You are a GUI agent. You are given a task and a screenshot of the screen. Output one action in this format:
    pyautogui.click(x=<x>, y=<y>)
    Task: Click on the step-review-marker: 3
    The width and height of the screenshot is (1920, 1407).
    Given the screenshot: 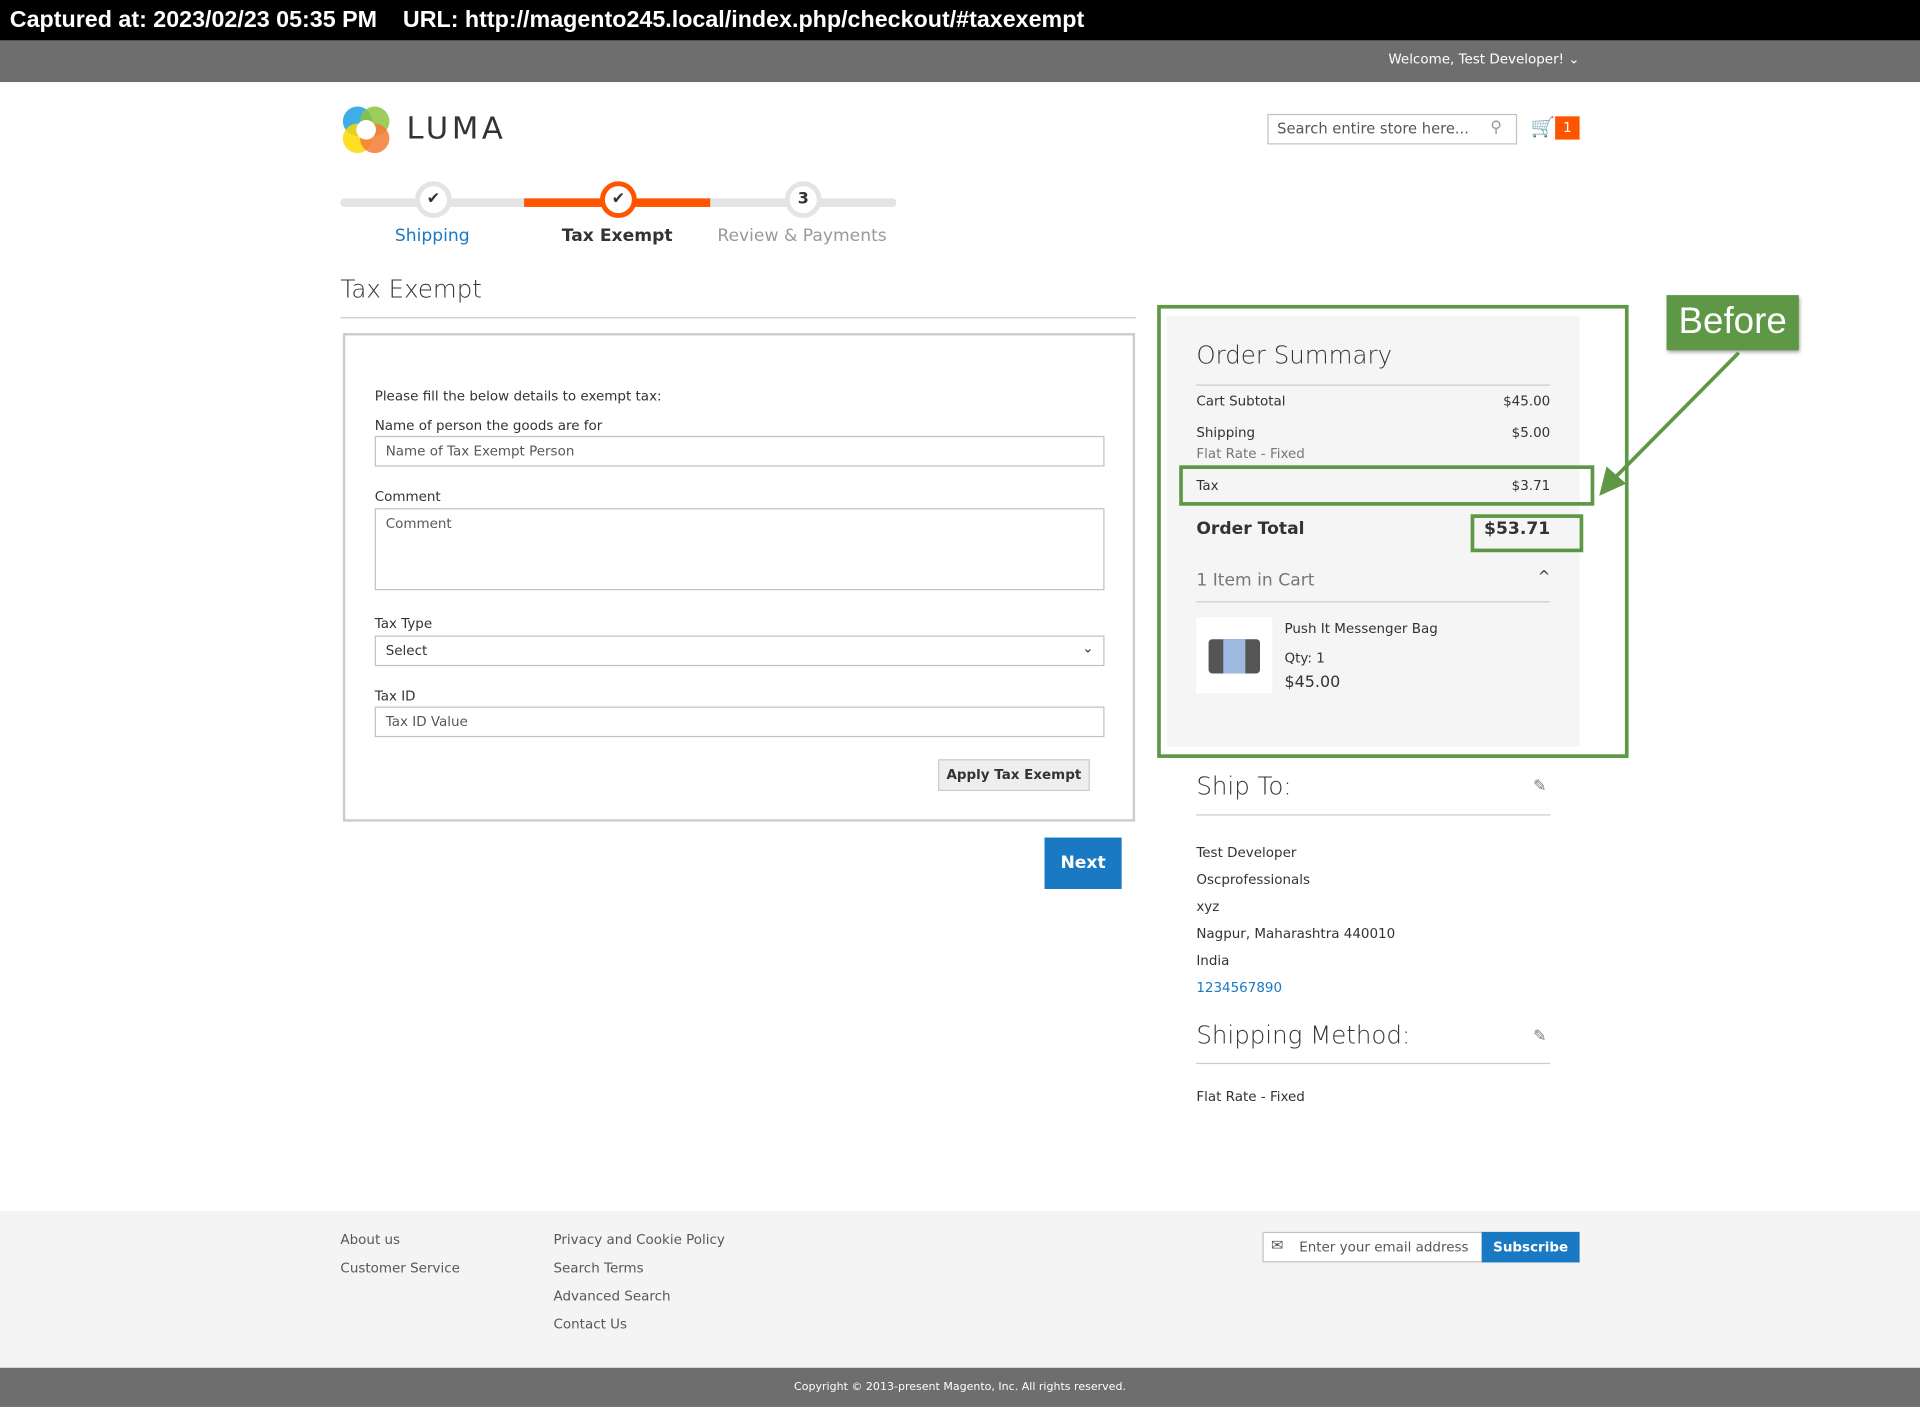 What is the action you would take?
    pyautogui.click(x=803, y=199)
    